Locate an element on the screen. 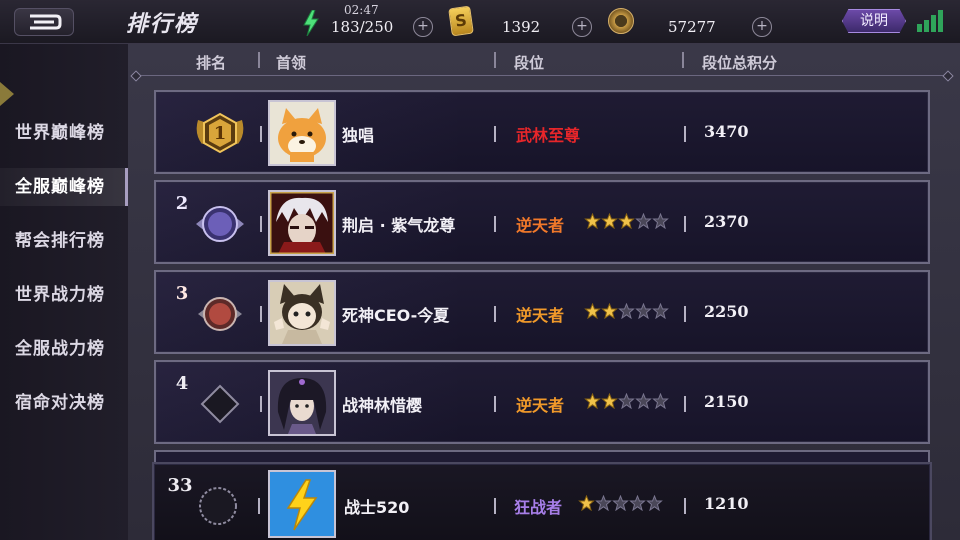  score: 1210 is located at coordinates (726, 503).